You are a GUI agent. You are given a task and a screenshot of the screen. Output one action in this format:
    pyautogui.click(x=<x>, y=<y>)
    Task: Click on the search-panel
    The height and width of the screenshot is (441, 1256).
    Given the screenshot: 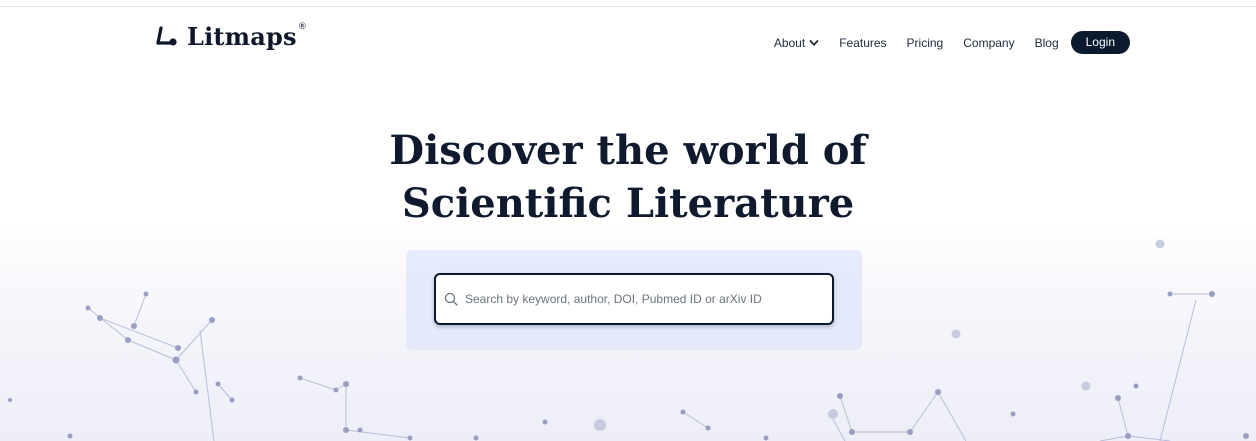 What is the action you would take?
    pyautogui.click(x=634, y=300)
    